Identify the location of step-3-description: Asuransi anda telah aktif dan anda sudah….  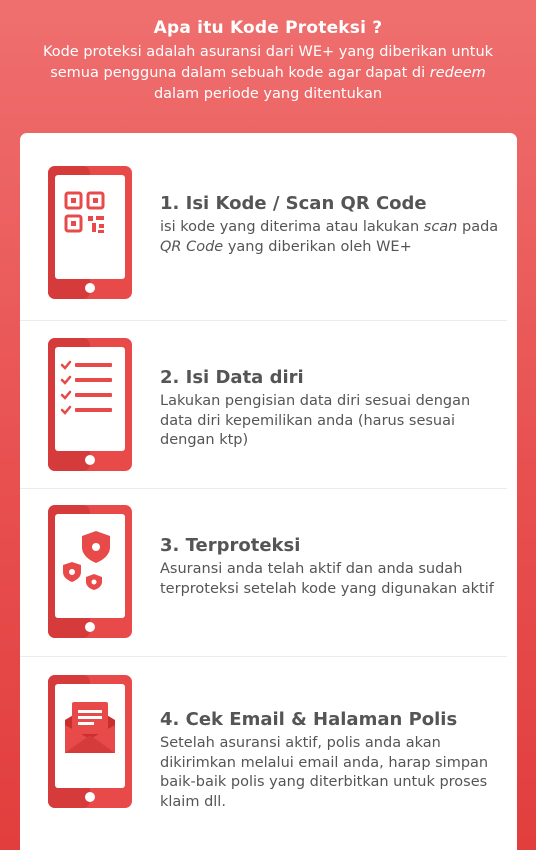
(327, 579).